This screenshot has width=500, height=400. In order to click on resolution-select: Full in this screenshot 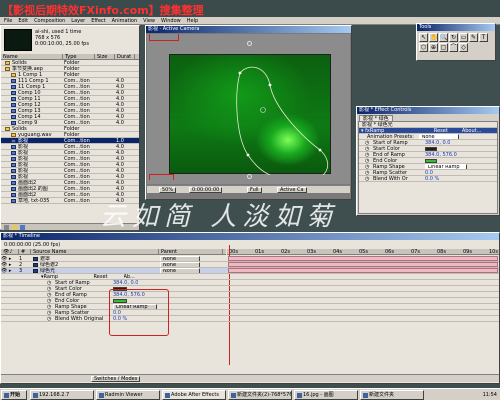, I will do `click(254, 190)`.